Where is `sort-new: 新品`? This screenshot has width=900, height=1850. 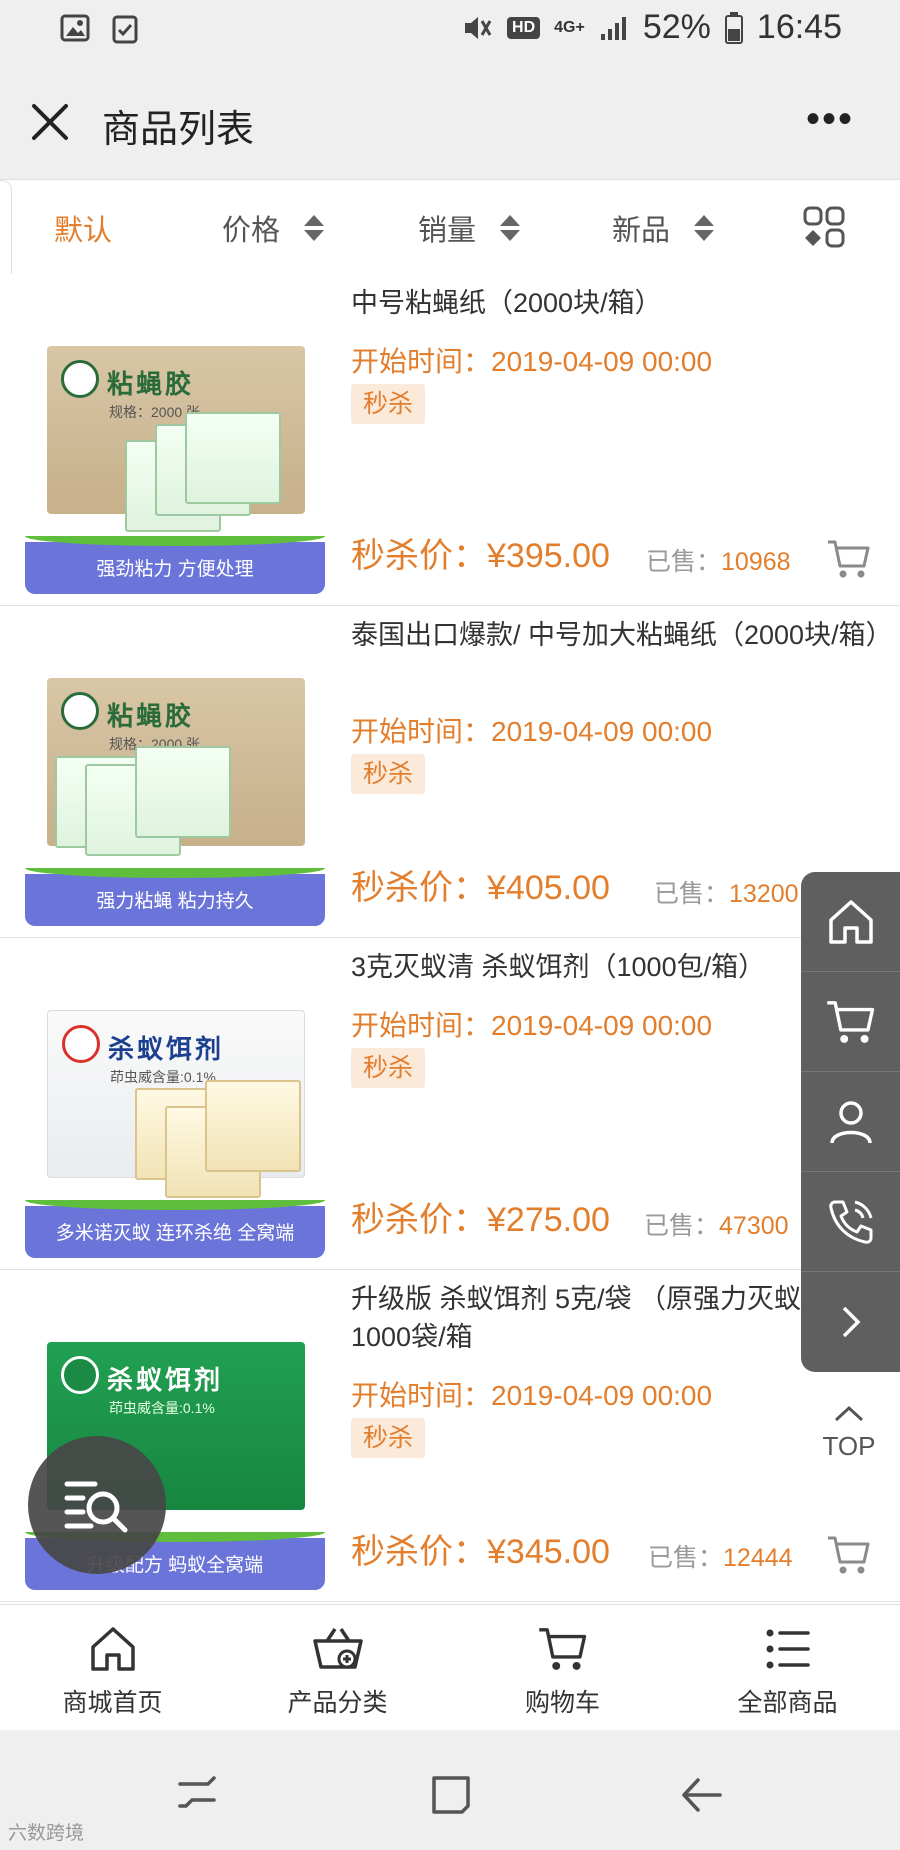
sort-new: 新品 is located at coordinates (663, 228).